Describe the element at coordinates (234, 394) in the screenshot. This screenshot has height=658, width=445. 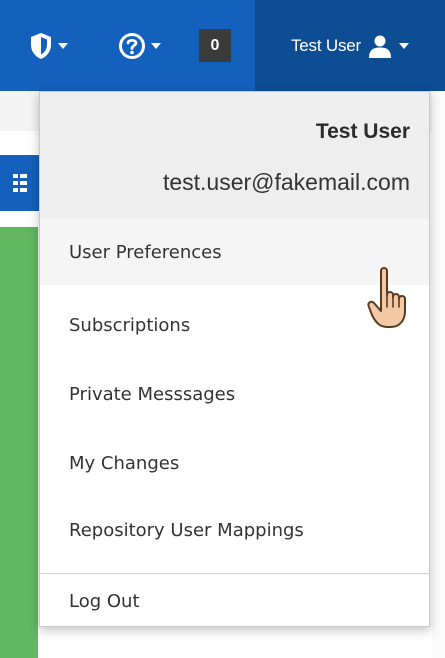
I see `menu-item-private-messages: Private Messsages` at that location.